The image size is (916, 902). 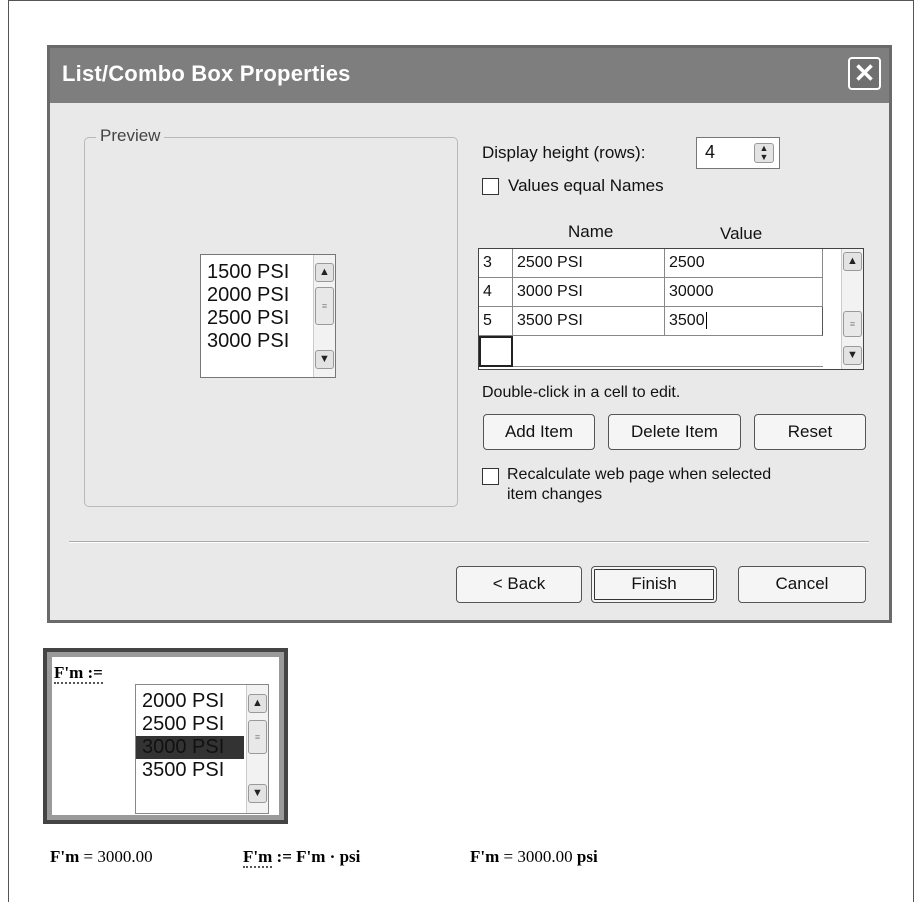 I want to click on title-bar: List/Combo Box Properties ✕, so click(x=469, y=75).